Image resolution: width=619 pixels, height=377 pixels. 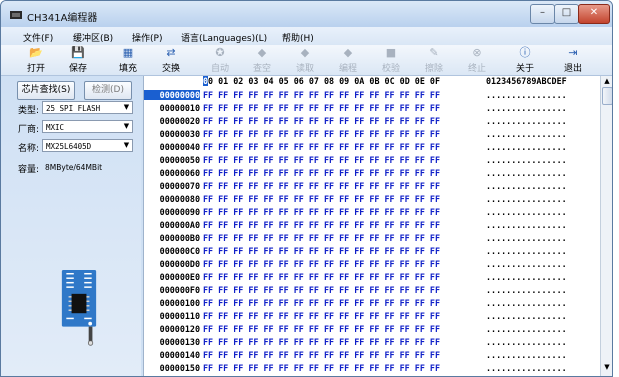 I want to click on maker-select: MXIC ▼, so click(x=87, y=126).